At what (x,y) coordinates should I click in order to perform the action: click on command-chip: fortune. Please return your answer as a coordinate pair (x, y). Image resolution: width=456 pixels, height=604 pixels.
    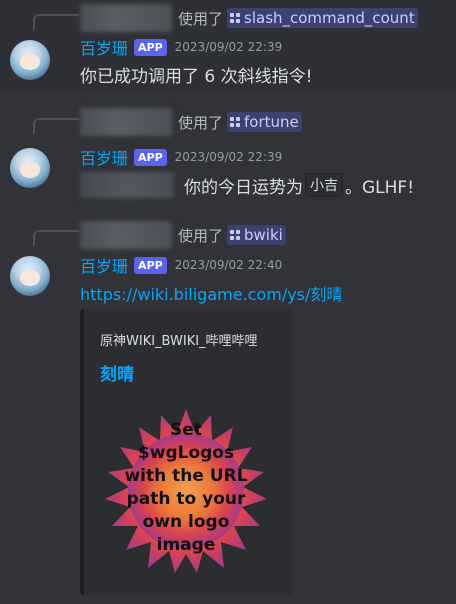
    Looking at the image, I should click on (264, 122).